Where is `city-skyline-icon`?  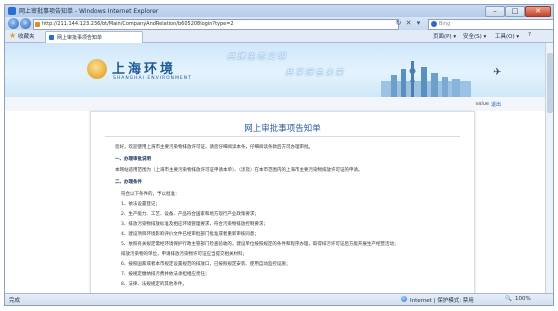
city-skyline-icon is located at coordinates (426, 79).